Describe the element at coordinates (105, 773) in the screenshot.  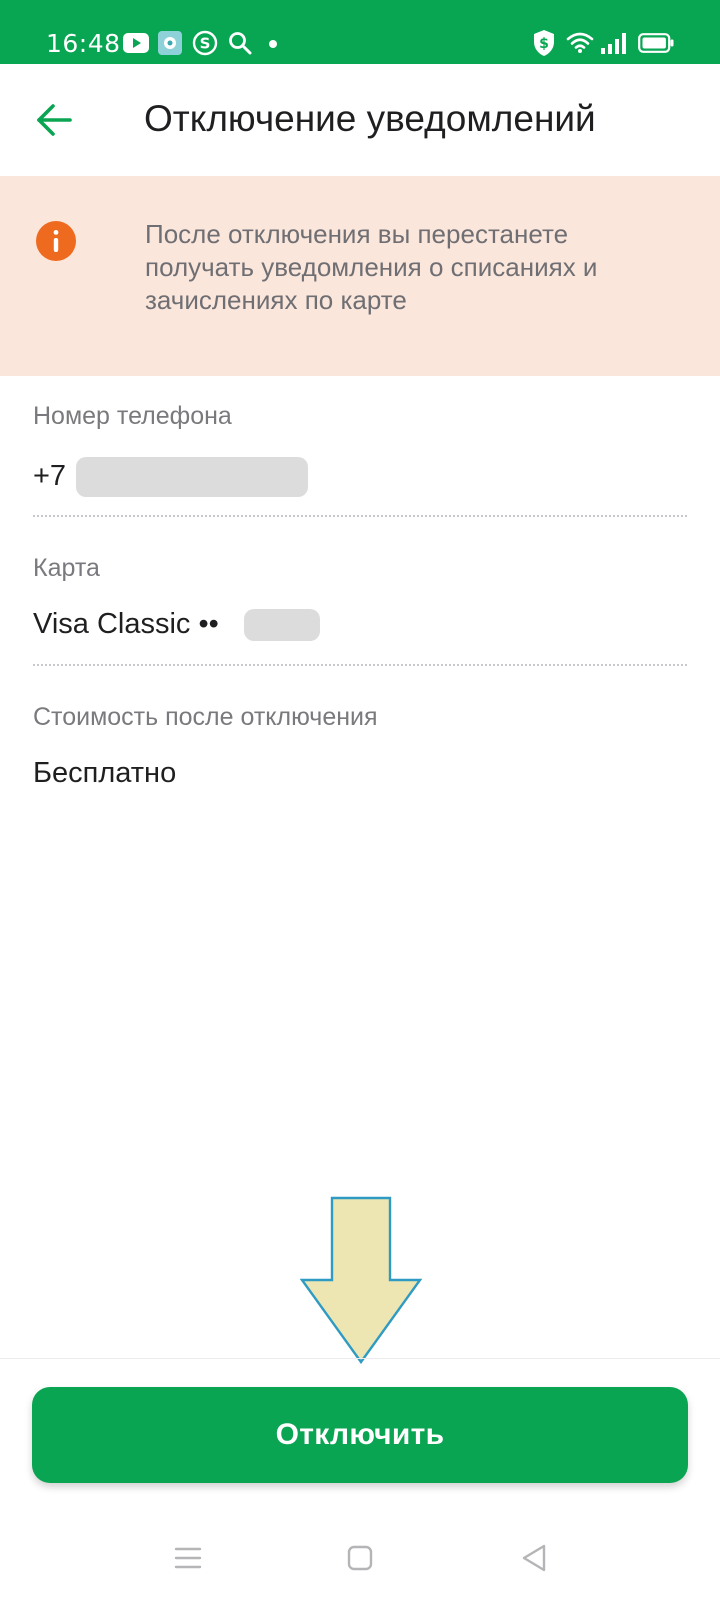
I see `cost-value: Бесплатно` at that location.